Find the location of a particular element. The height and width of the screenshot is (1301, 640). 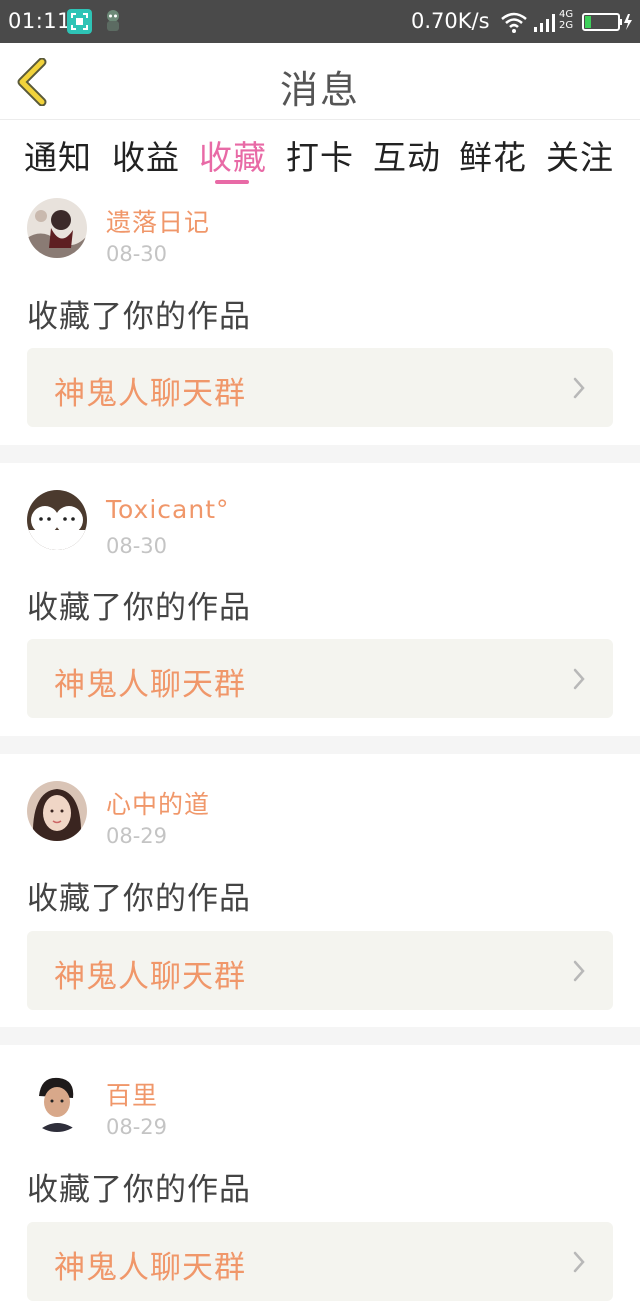

username: 百里 is located at coordinates (132, 1094).